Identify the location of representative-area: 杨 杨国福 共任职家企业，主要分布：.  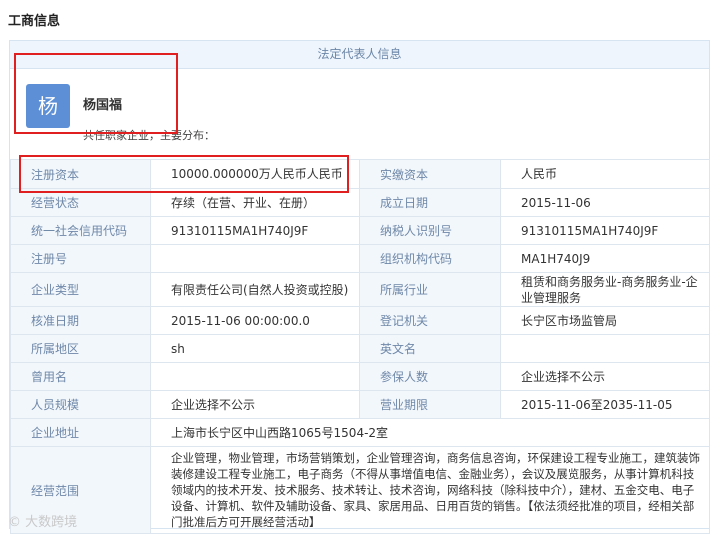
(359, 107).